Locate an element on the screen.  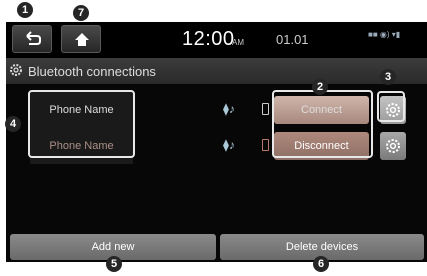
device-names-highlight is located at coordinates (81, 124).